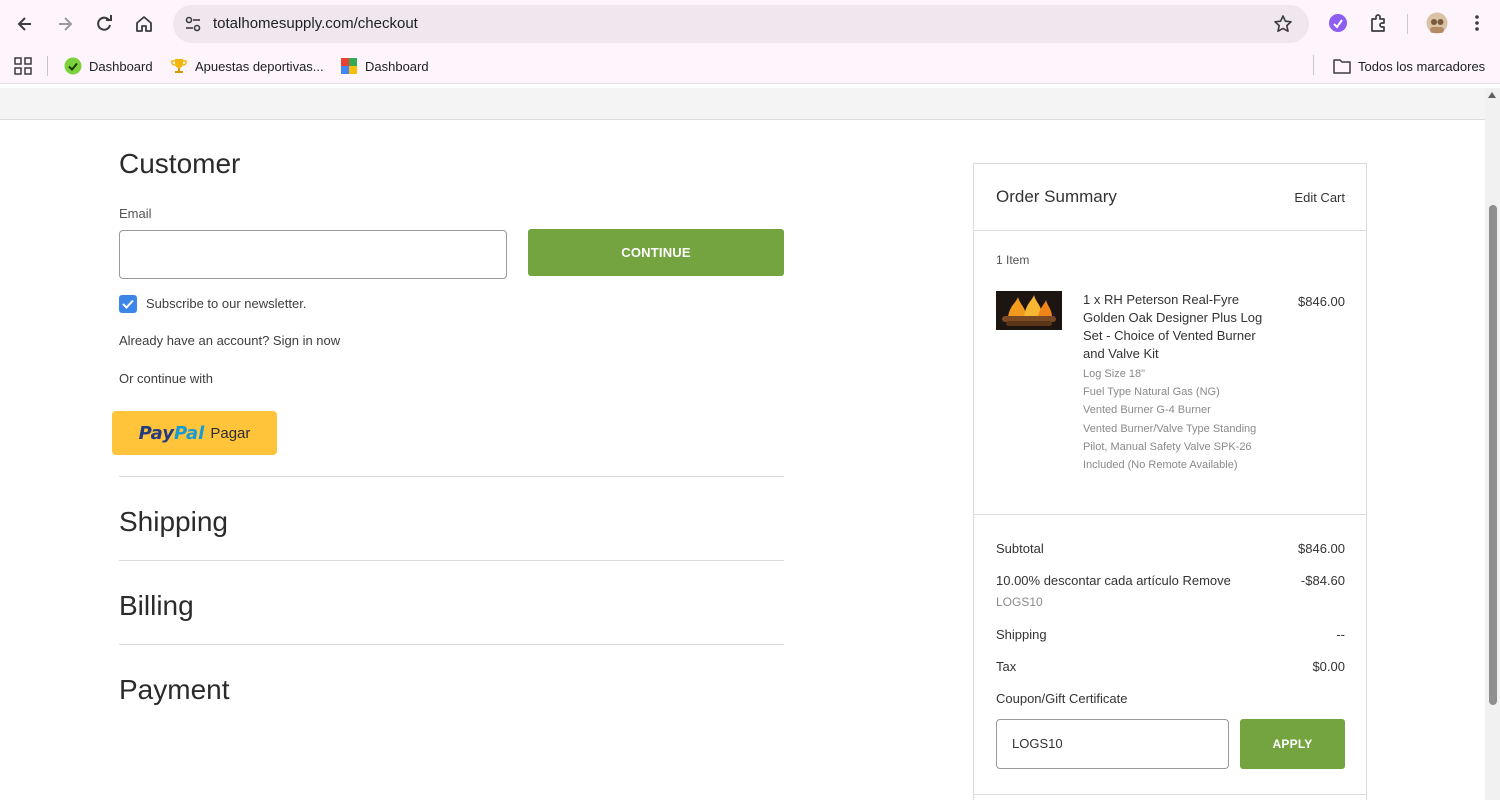 Image resolution: width=1500 pixels, height=800 pixels. Describe the element at coordinates (656, 252) in the screenshot. I see `continue-button: CONTINUE` at that location.